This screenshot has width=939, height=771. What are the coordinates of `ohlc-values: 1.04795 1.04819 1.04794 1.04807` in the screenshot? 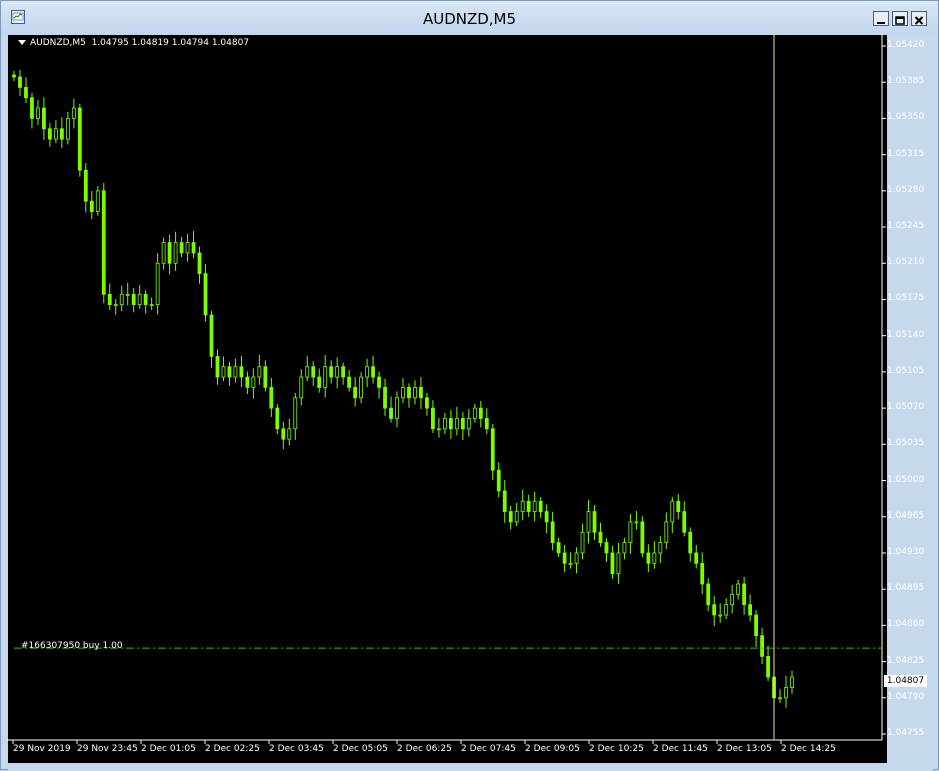 It's located at (170, 43).